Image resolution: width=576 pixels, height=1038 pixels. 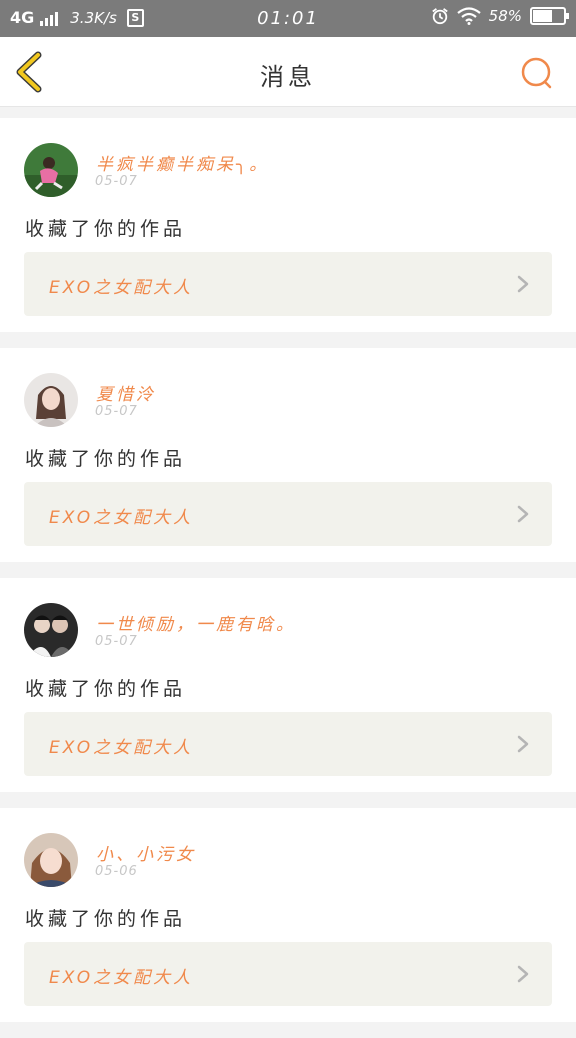 What do you see at coordinates (505, 16) in the screenshot?
I see `battery-percent: 58%` at bounding box center [505, 16].